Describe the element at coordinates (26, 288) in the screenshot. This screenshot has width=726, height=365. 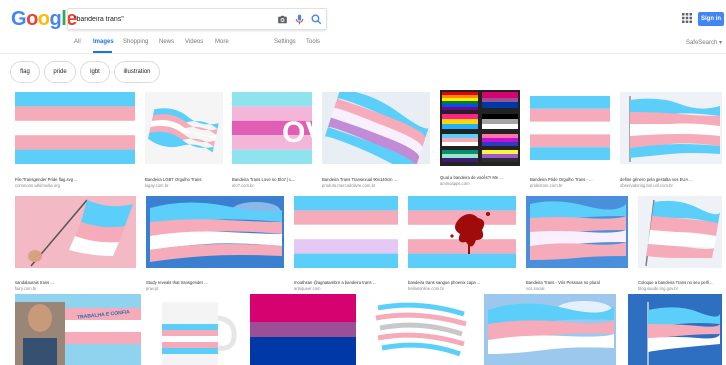
I see `result-domain: fairy.com.br` at that location.